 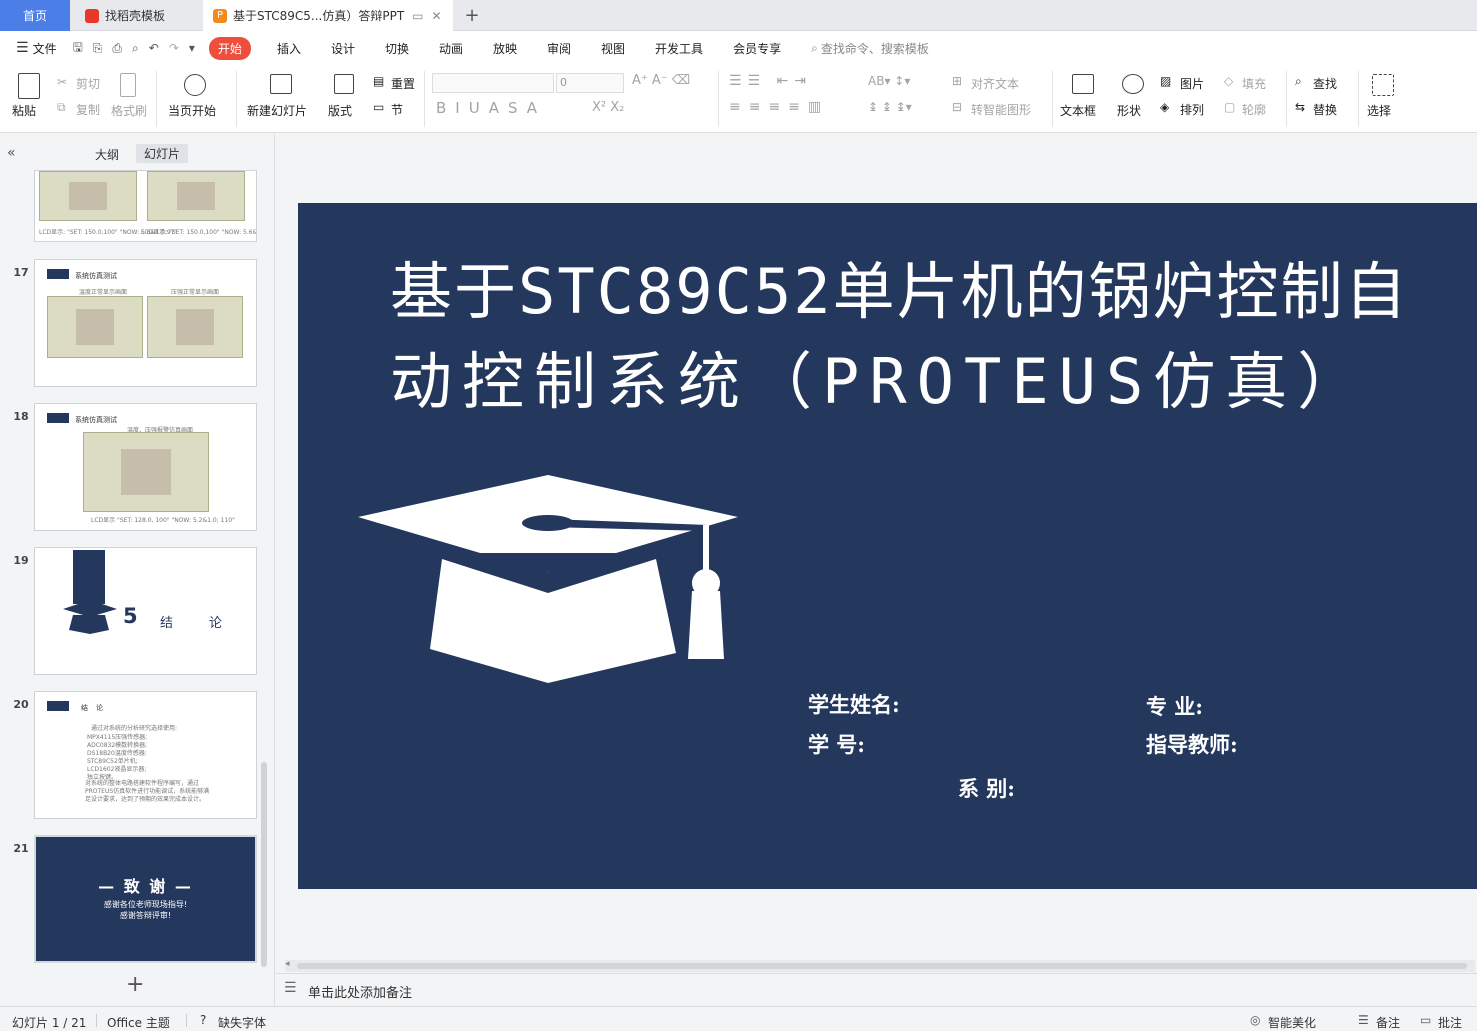 What do you see at coordinates (96, 276) in the screenshot?
I see `thumb-title: 系统仿真测试` at bounding box center [96, 276].